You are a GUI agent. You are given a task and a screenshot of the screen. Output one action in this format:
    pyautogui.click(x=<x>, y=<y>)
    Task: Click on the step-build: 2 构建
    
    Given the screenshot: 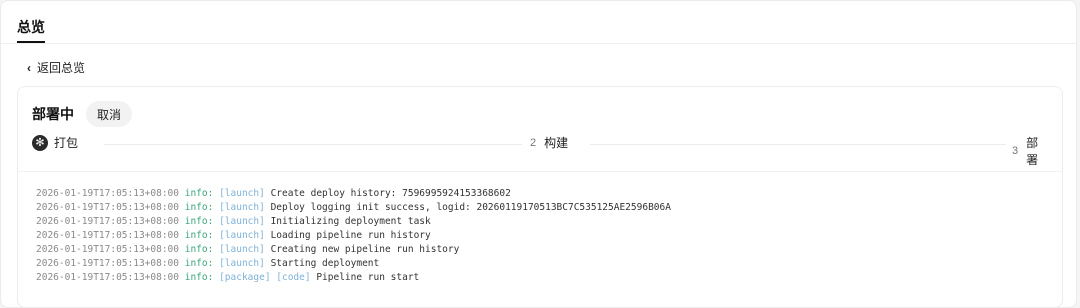 What is the action you would take?
    pyautogui.click(x=549, y=142)
    